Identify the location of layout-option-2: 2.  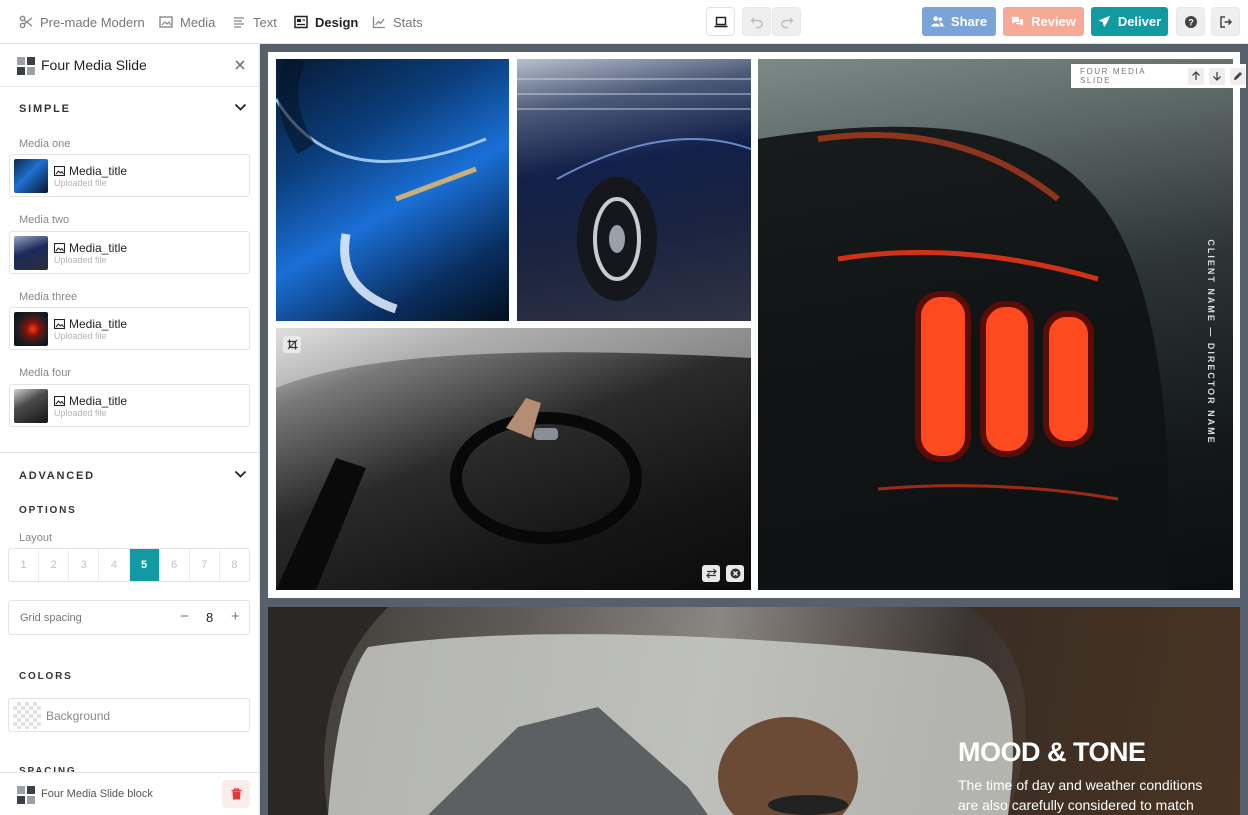
(54, 565).